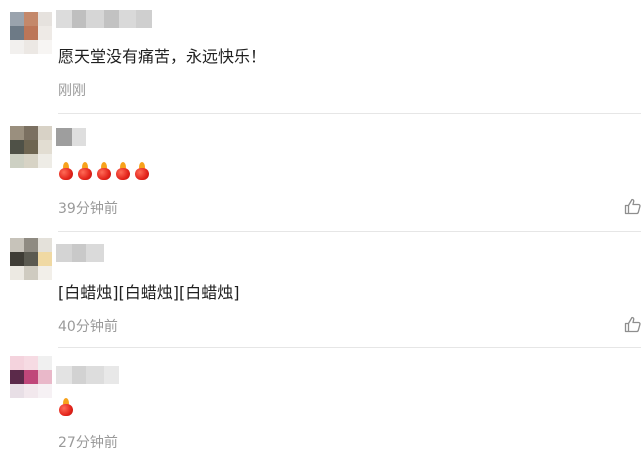  Describe the element at coordinates (72, 91) in the screenshot. I see `comment-time: 刚刚` at that location.